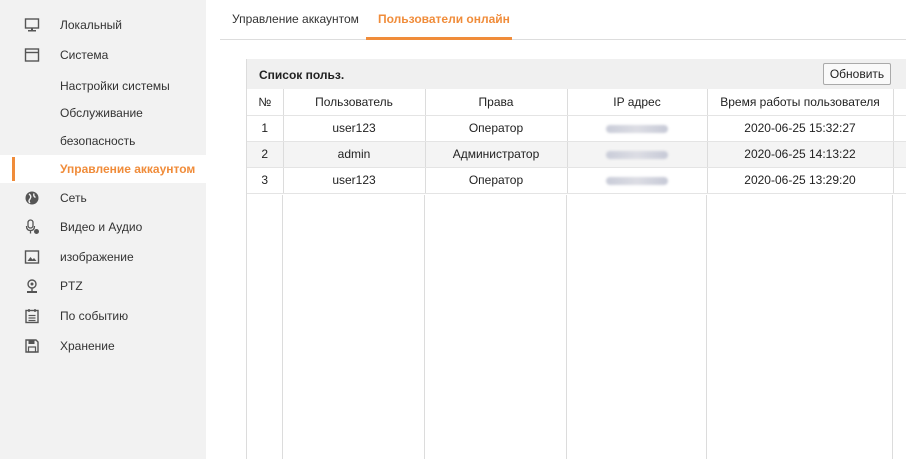  Describe the element at coordinates (265, 180) in the screenshot. I see `row-number: 3` at that location.